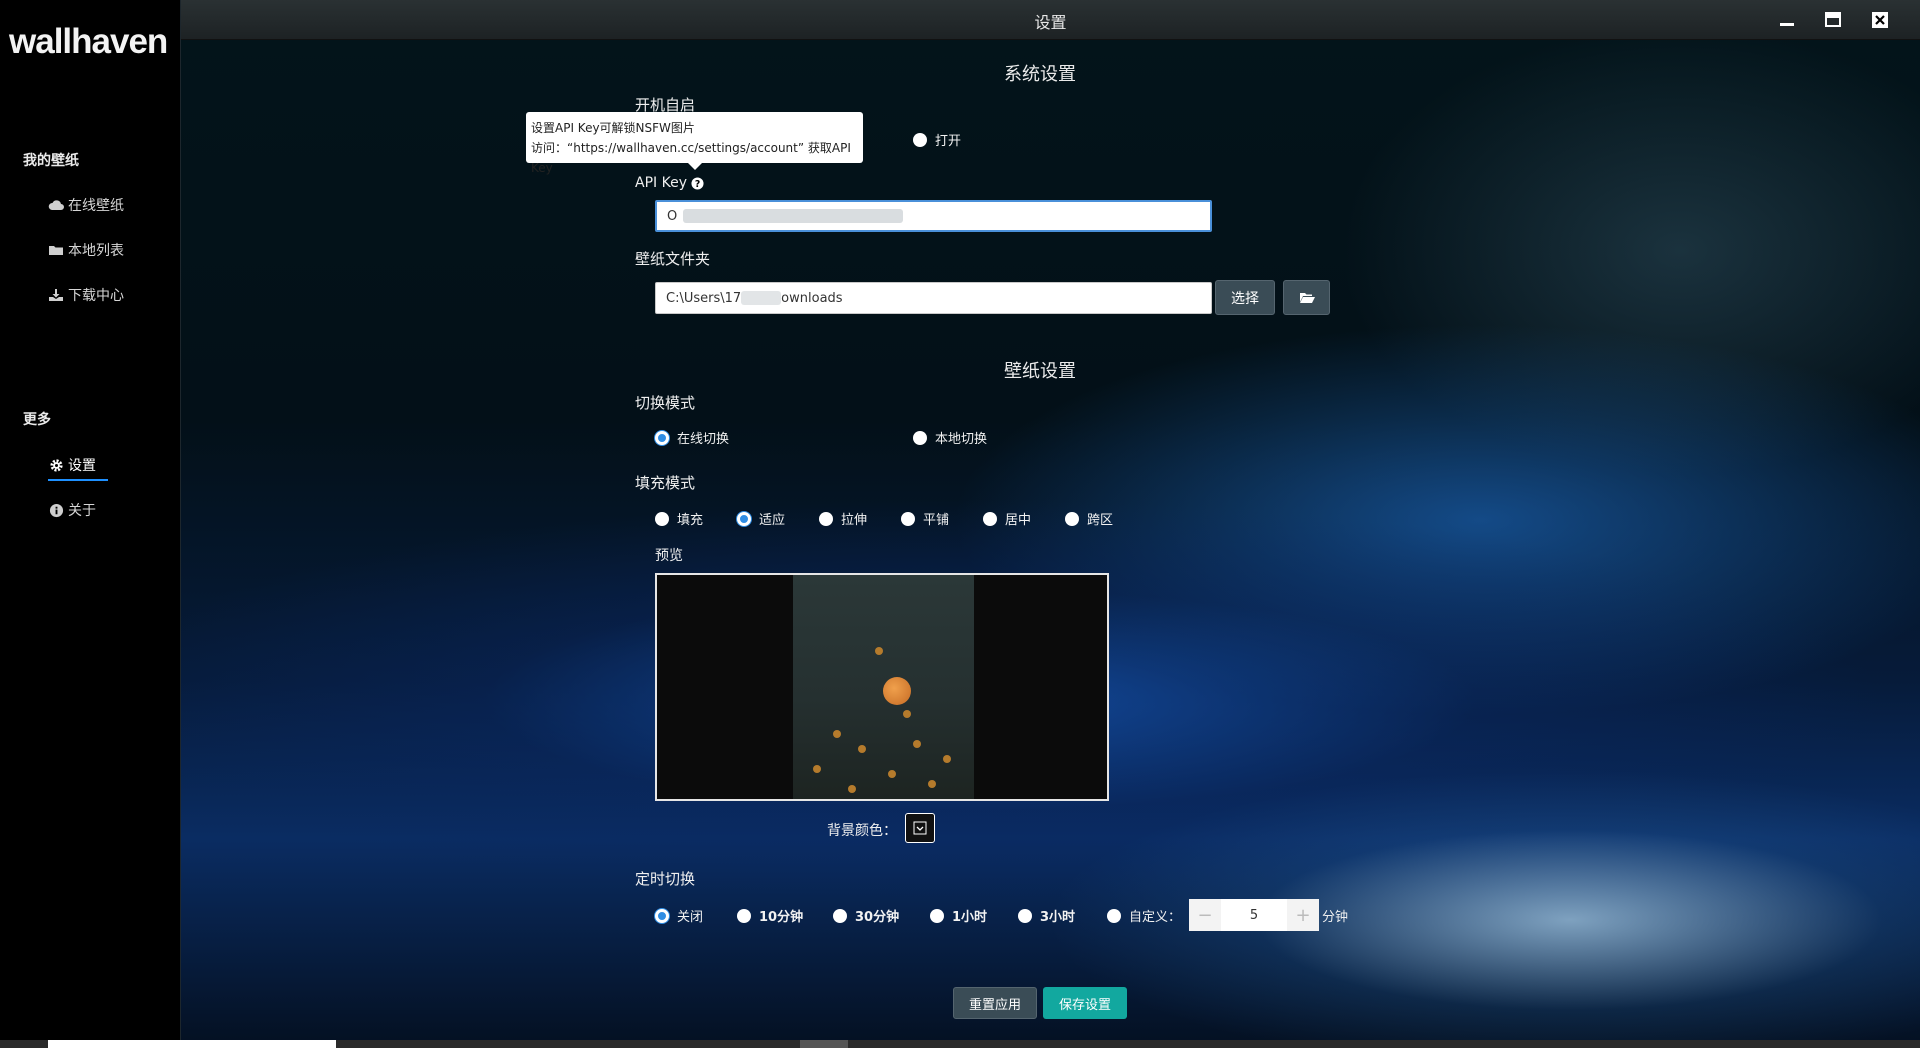 Image resolution: width=1920 pixels, height=1048 pixels. I want to click on radio-label: 自定义：, so click(1155, 917).